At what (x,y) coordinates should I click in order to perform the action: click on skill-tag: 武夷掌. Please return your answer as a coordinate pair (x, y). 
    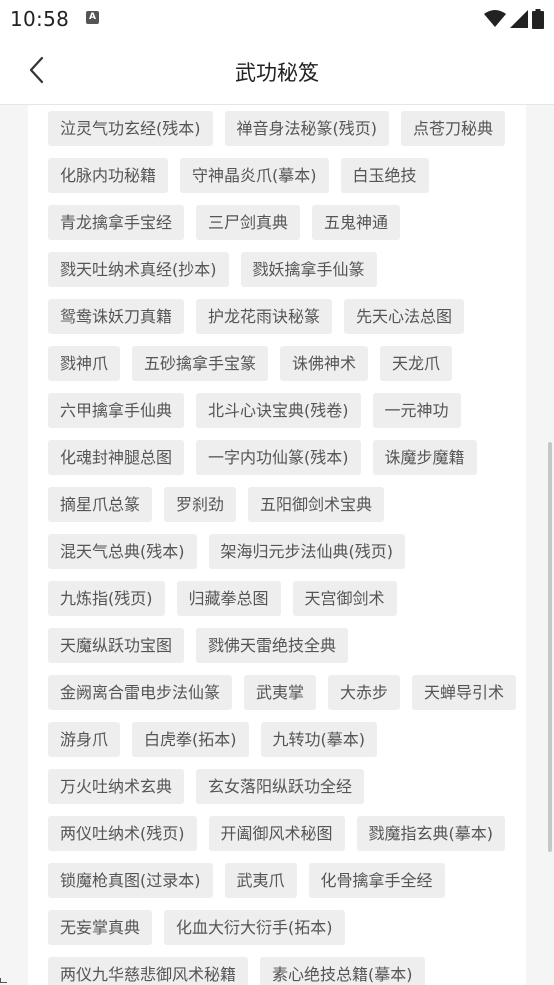
    Looking at the image, I should click on (280, 692).